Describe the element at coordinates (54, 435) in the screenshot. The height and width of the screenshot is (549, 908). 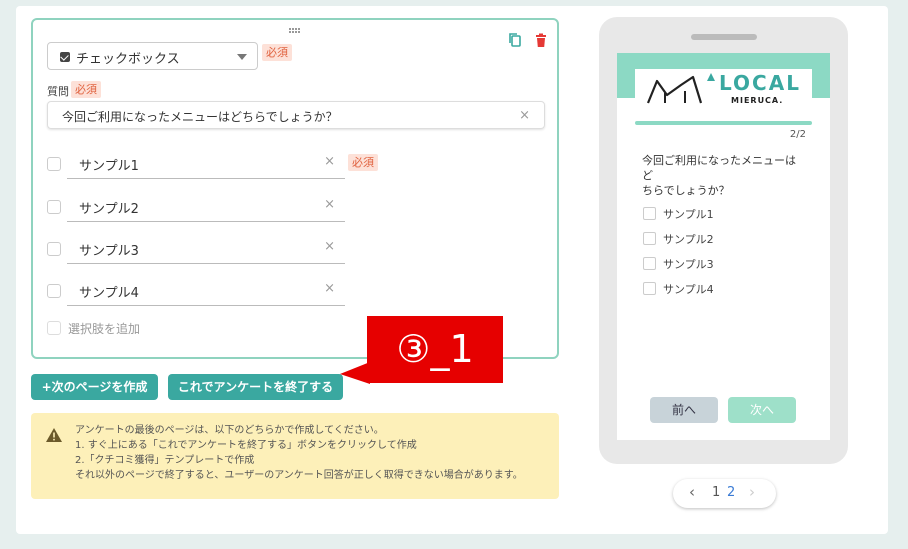
I see `warning-icon` at that location.